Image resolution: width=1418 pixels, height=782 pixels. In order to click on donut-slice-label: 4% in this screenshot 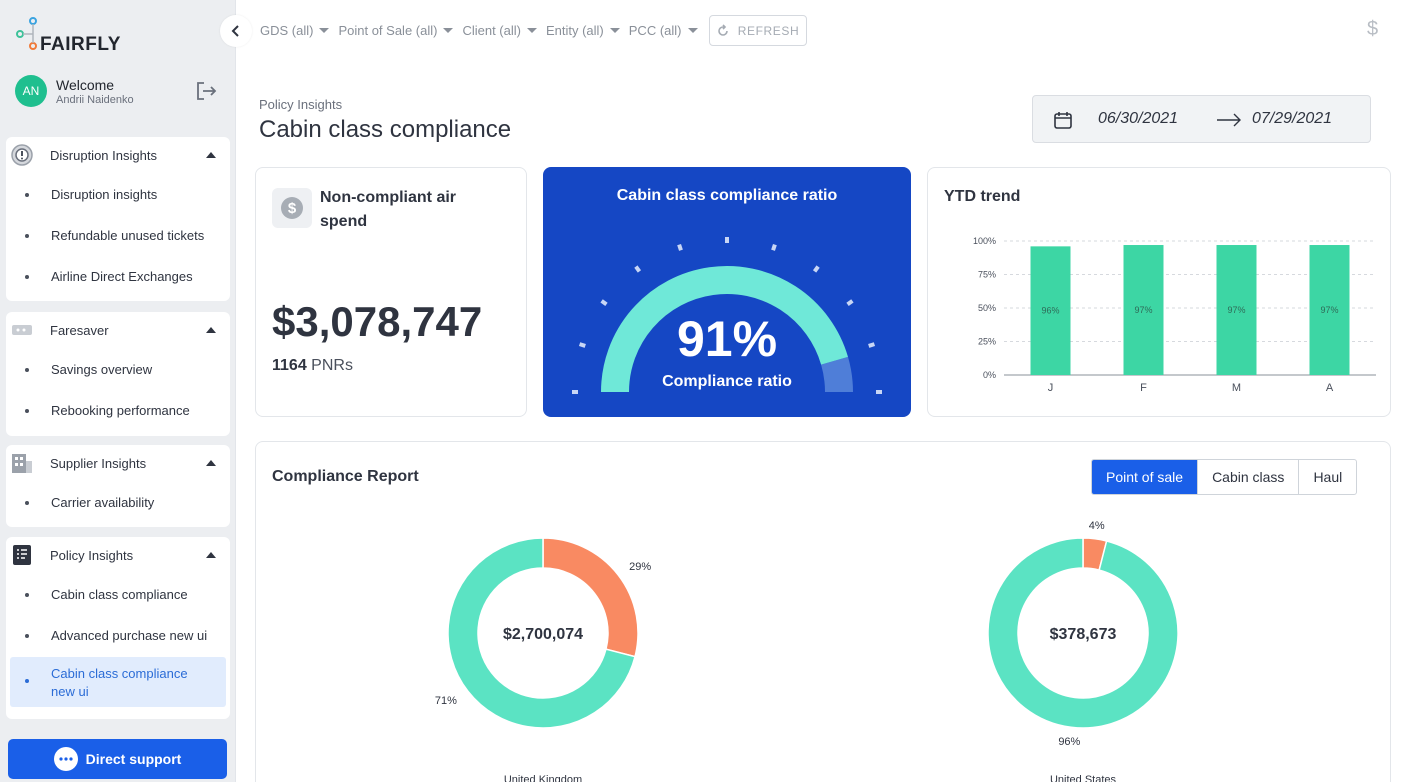, I will do `click(1097, 526)`.